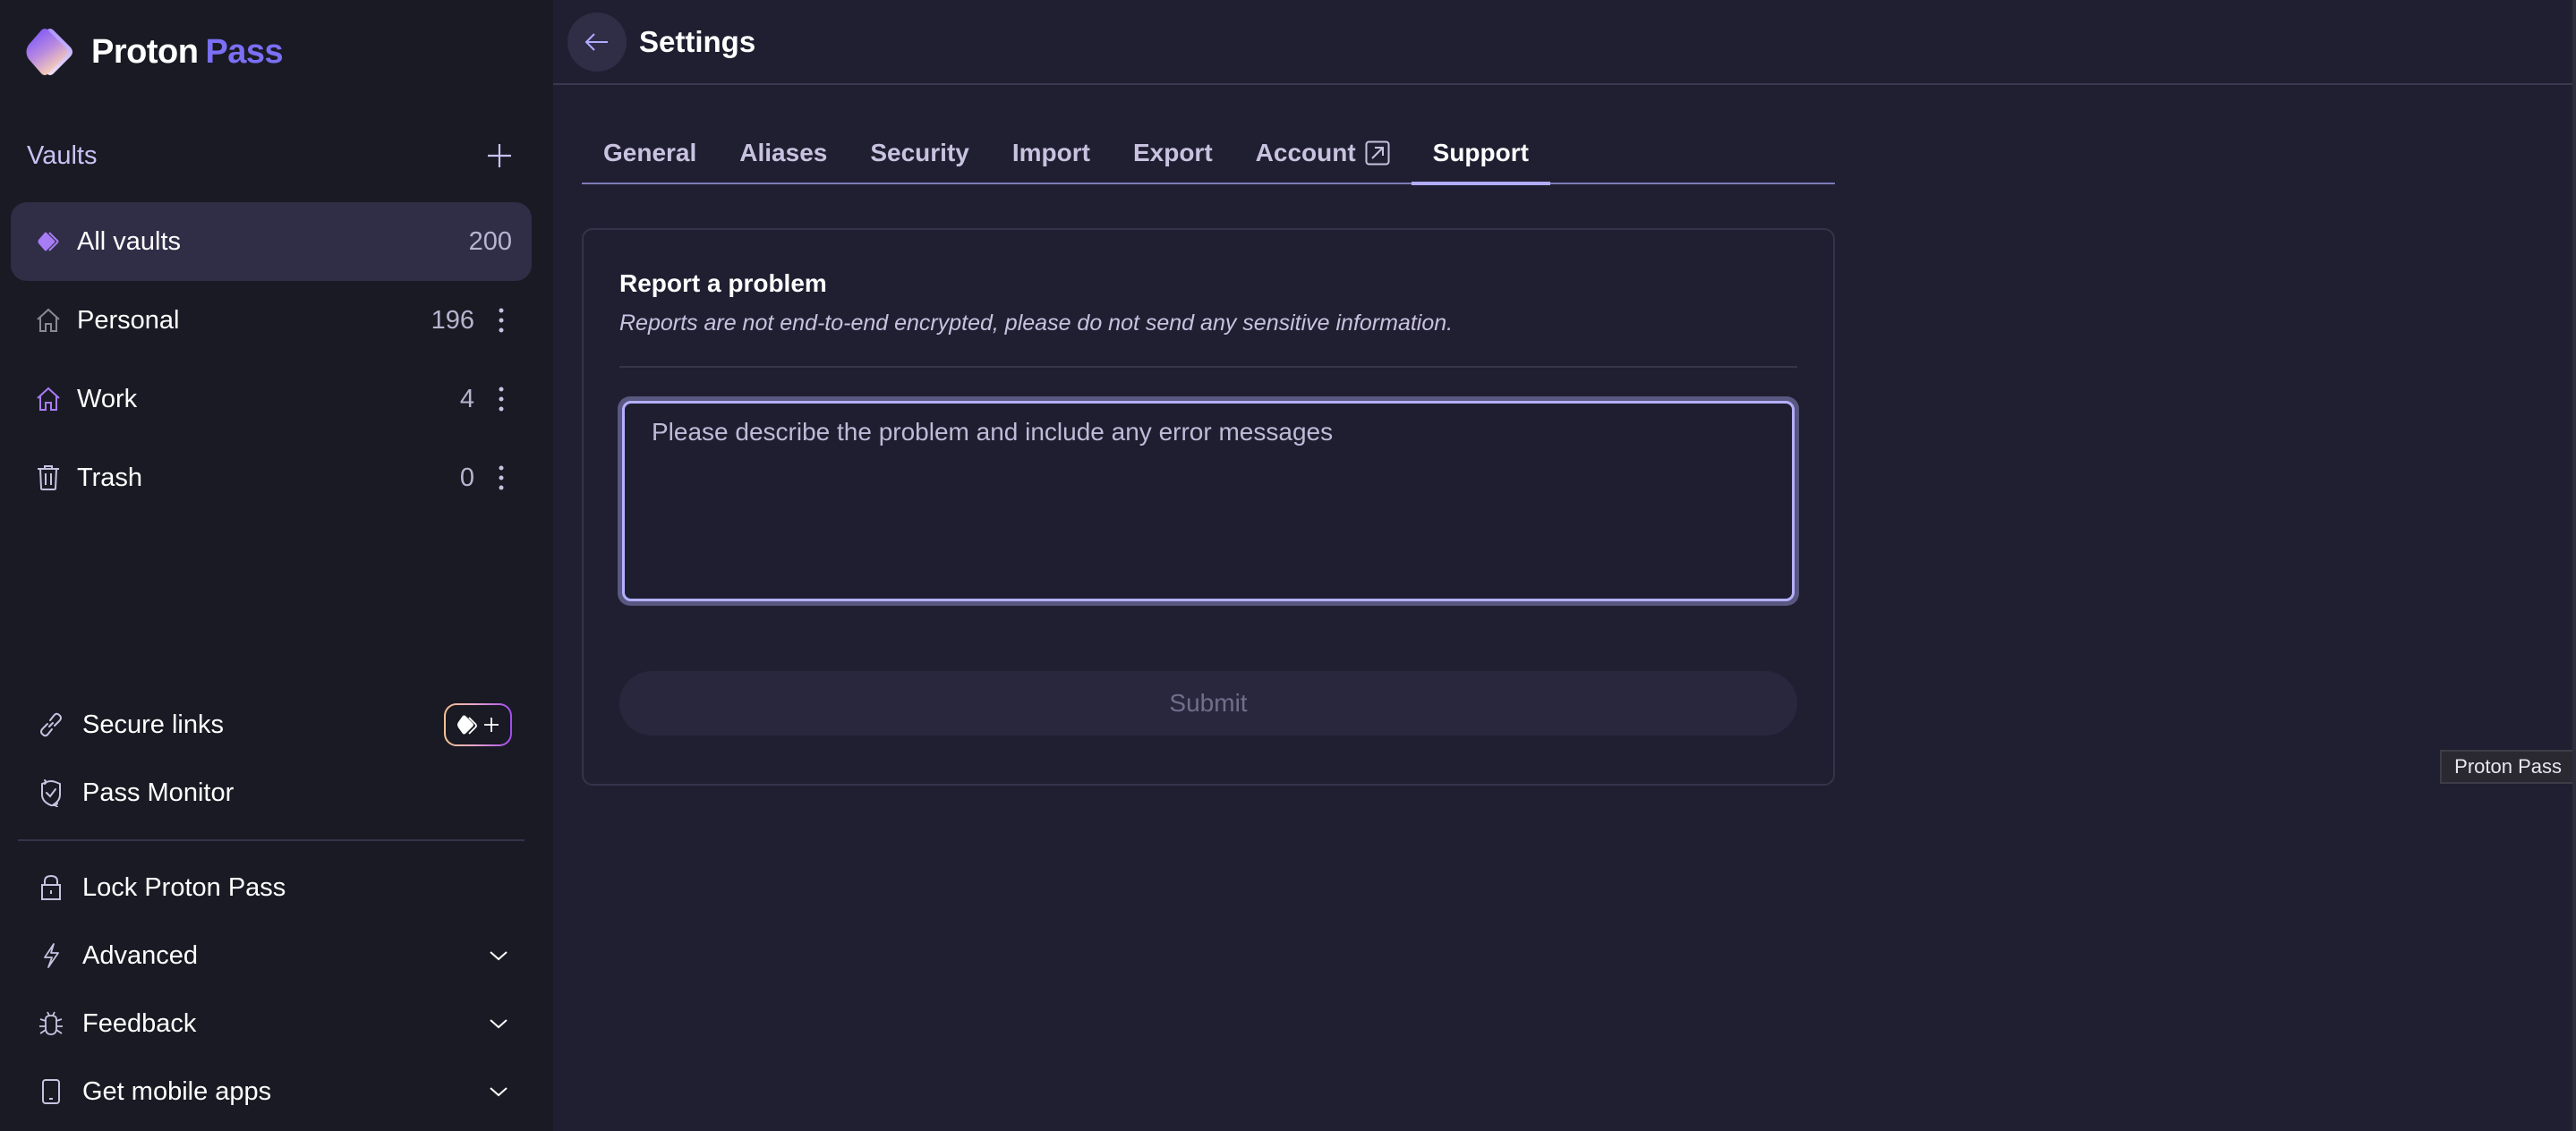  I want to click on sidebar-item-label: Get mobile apps, so click(177, 1091).